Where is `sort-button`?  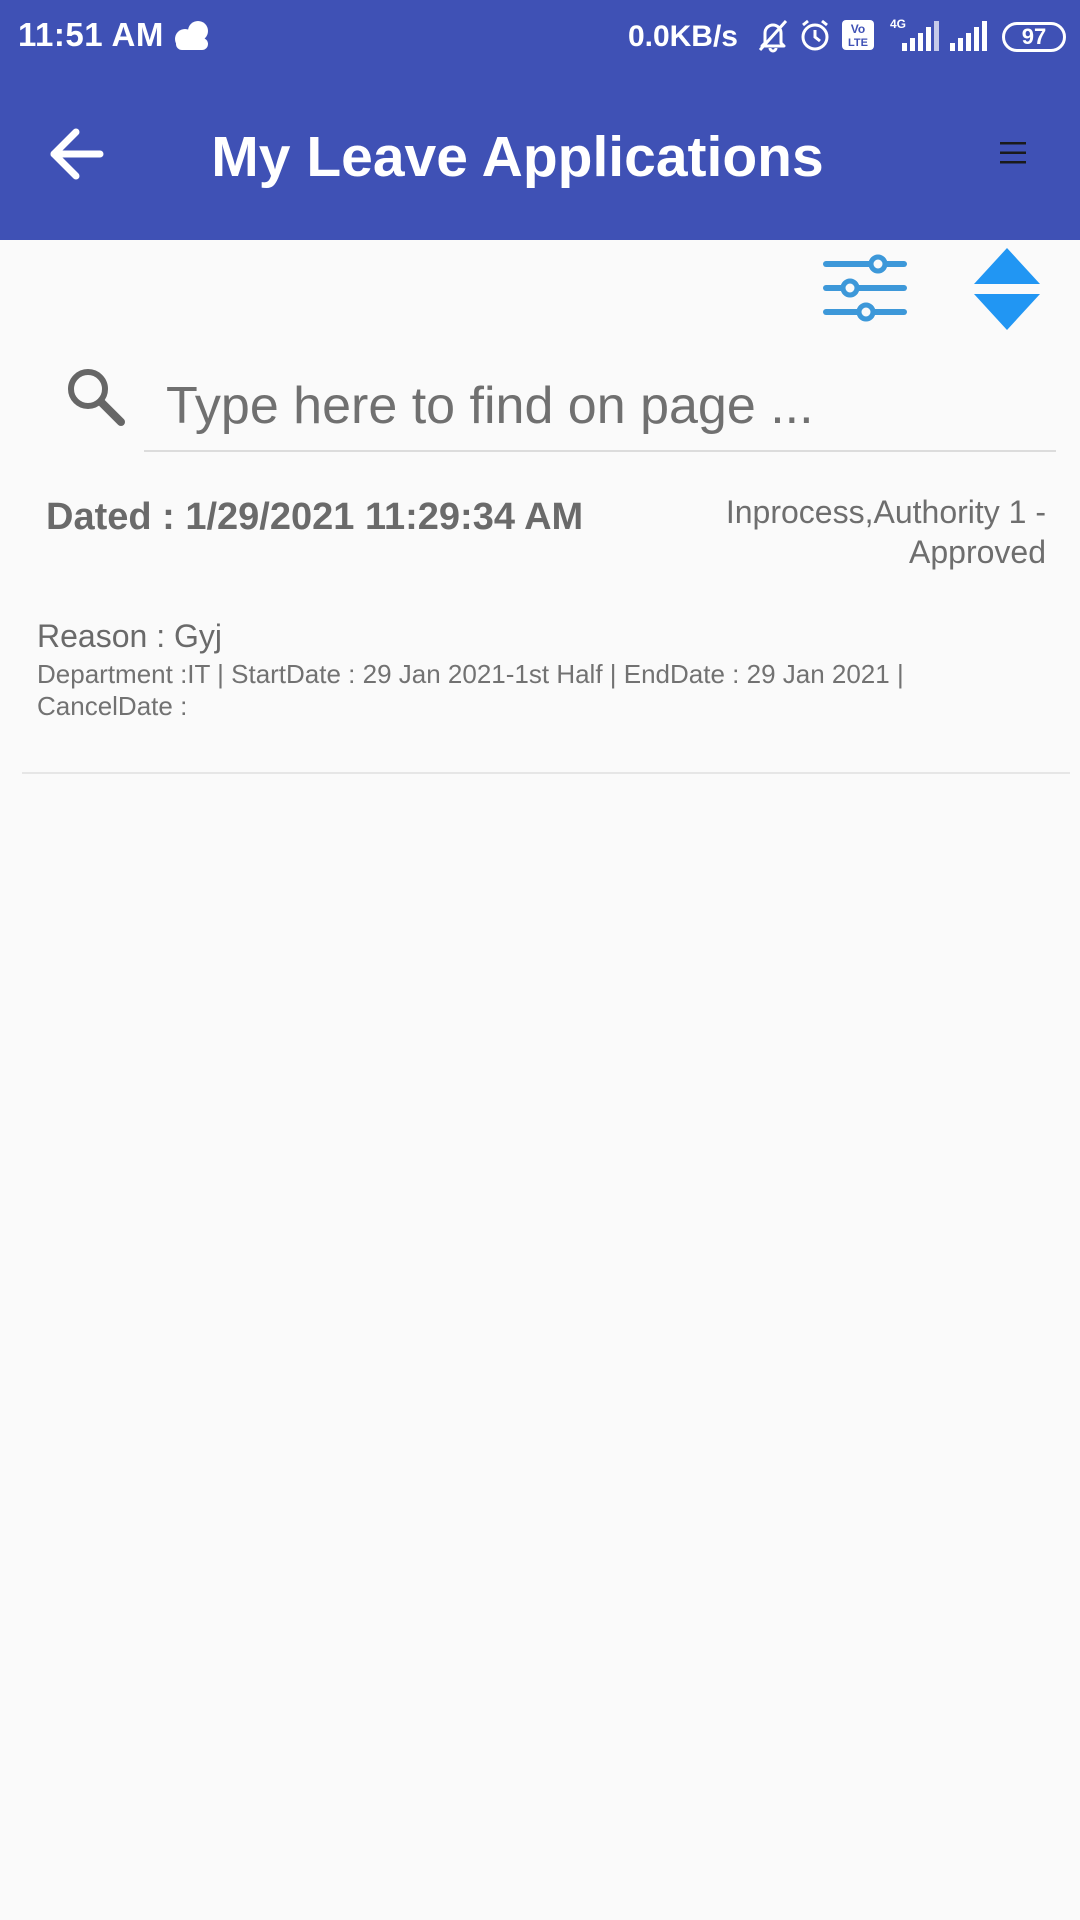 sort-button is located at coordinates (1007, 289).